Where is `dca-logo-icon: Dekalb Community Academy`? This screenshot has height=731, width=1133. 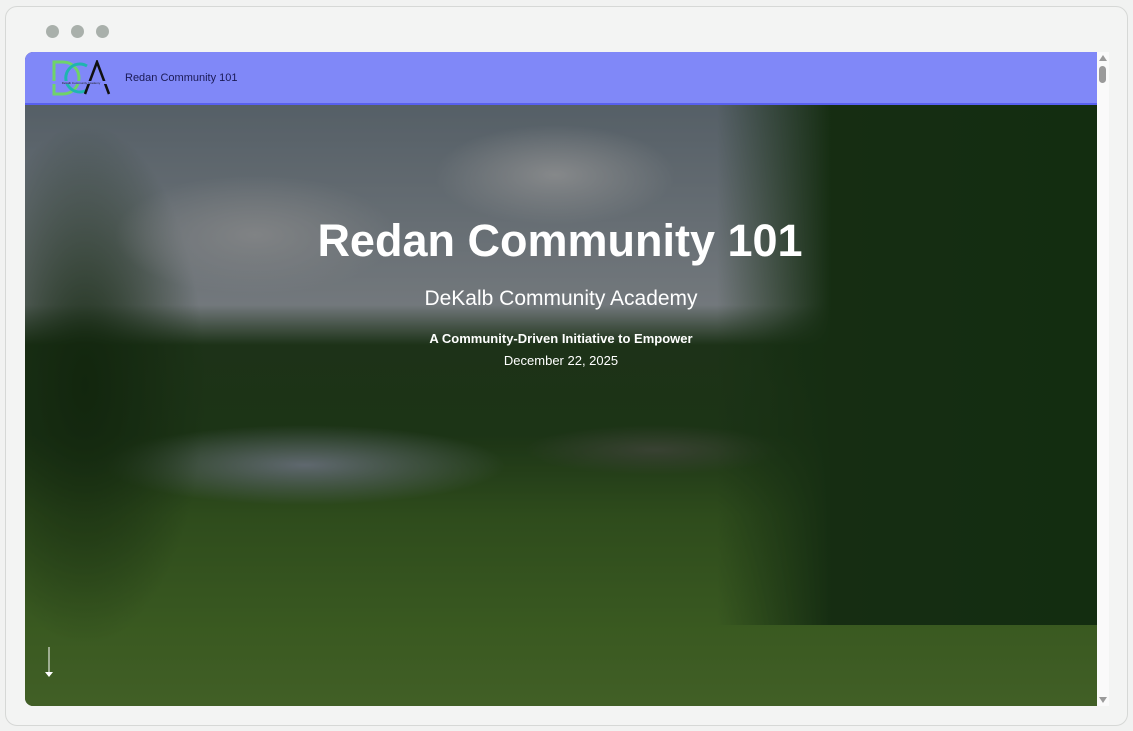
dca-logo-icon: Dekalb Community Academy is located at coordinates (81, 76).